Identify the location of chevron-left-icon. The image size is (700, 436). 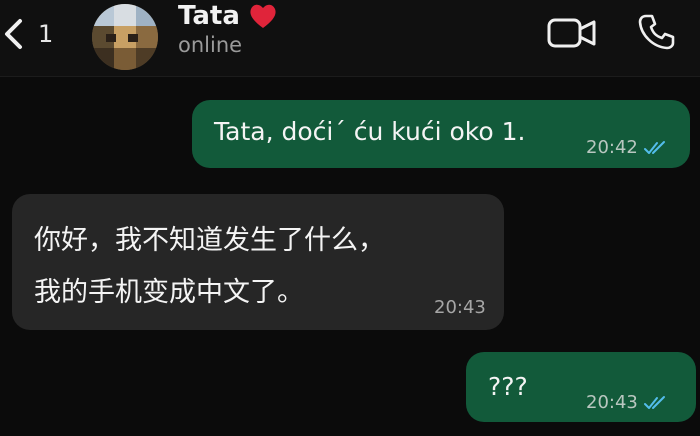
(13, 34).